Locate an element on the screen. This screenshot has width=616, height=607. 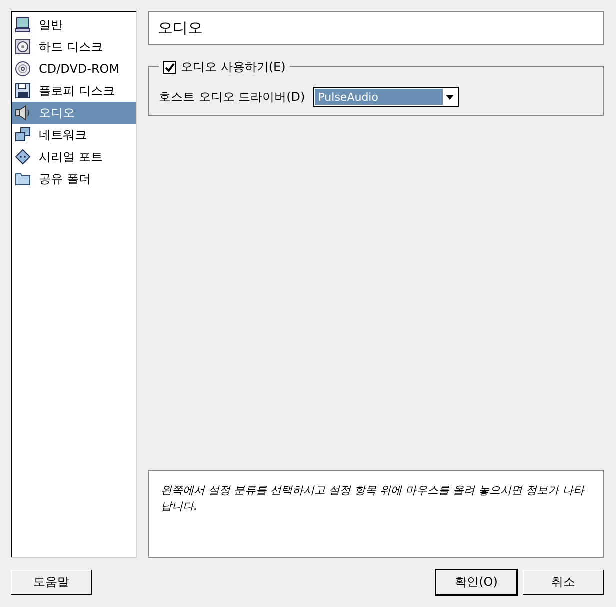
sidebar-item: 하드 디스크 is located at coordinates (74, 47).